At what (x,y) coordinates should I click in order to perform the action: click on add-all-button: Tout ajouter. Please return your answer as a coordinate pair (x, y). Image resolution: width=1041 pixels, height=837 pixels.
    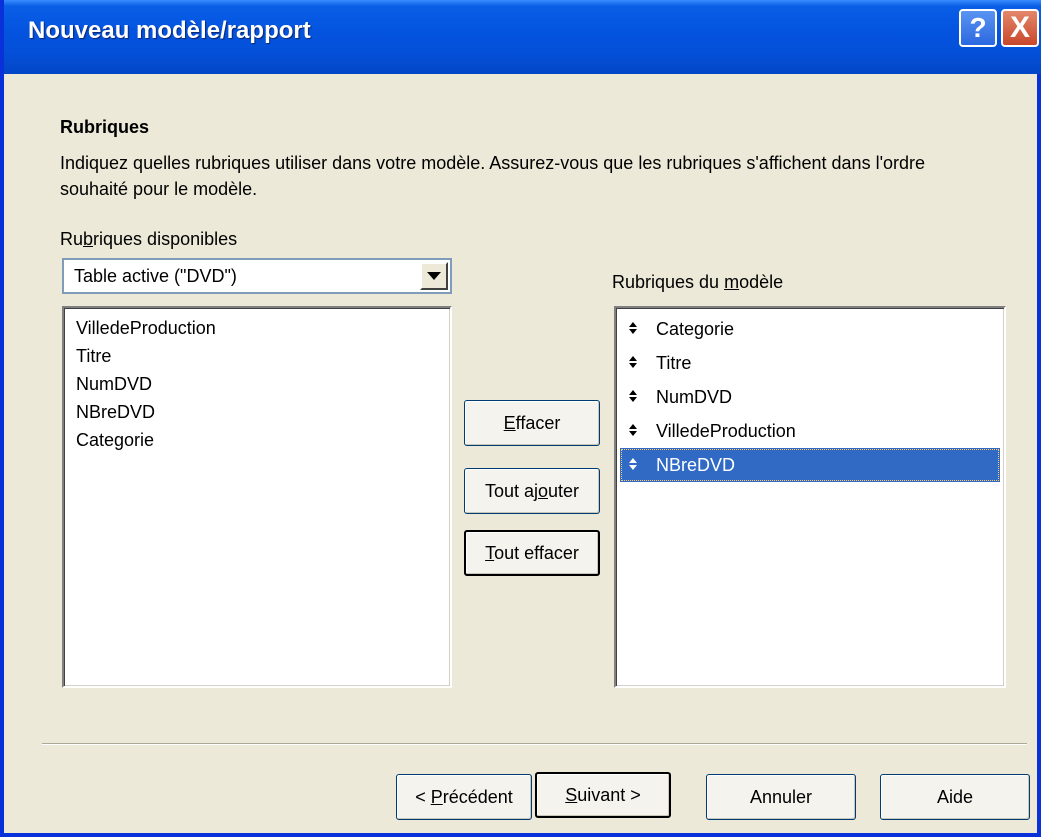
    Looking at the image, I should click on (532, 491).